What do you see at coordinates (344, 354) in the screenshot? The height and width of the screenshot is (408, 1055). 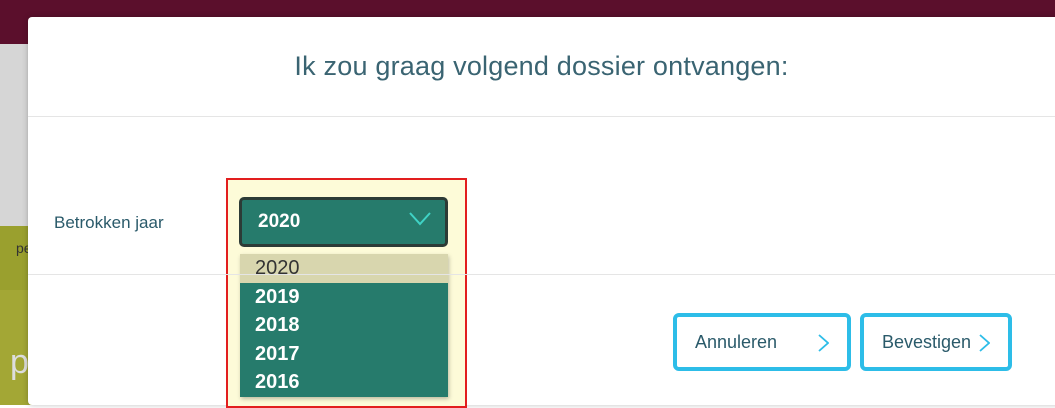 I see `year-option-2017: 2017` at bounding box center [344, 354].